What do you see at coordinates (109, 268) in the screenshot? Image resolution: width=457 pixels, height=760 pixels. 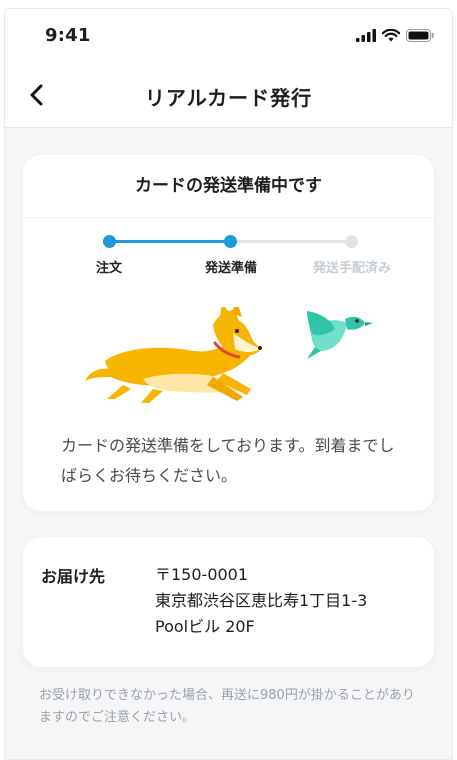 I see `step-label-order: 注文` at bounding box center [109, 268].